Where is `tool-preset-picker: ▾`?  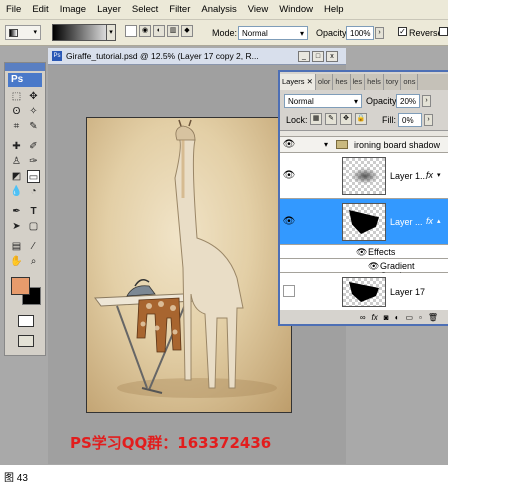 tool-preset-picker: ▾ is located at coordinates (23, 32).